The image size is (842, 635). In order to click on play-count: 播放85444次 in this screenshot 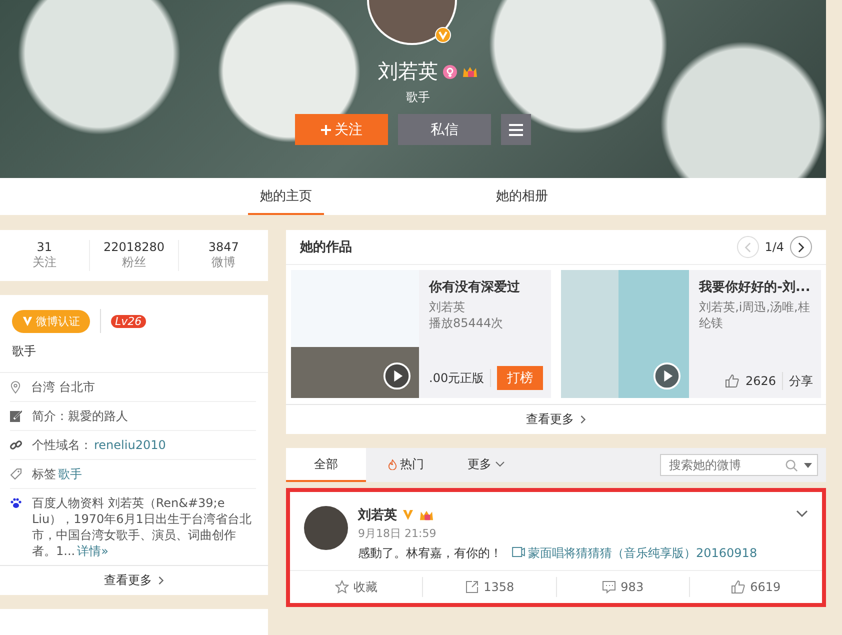, I will do `click(466, 323)`.